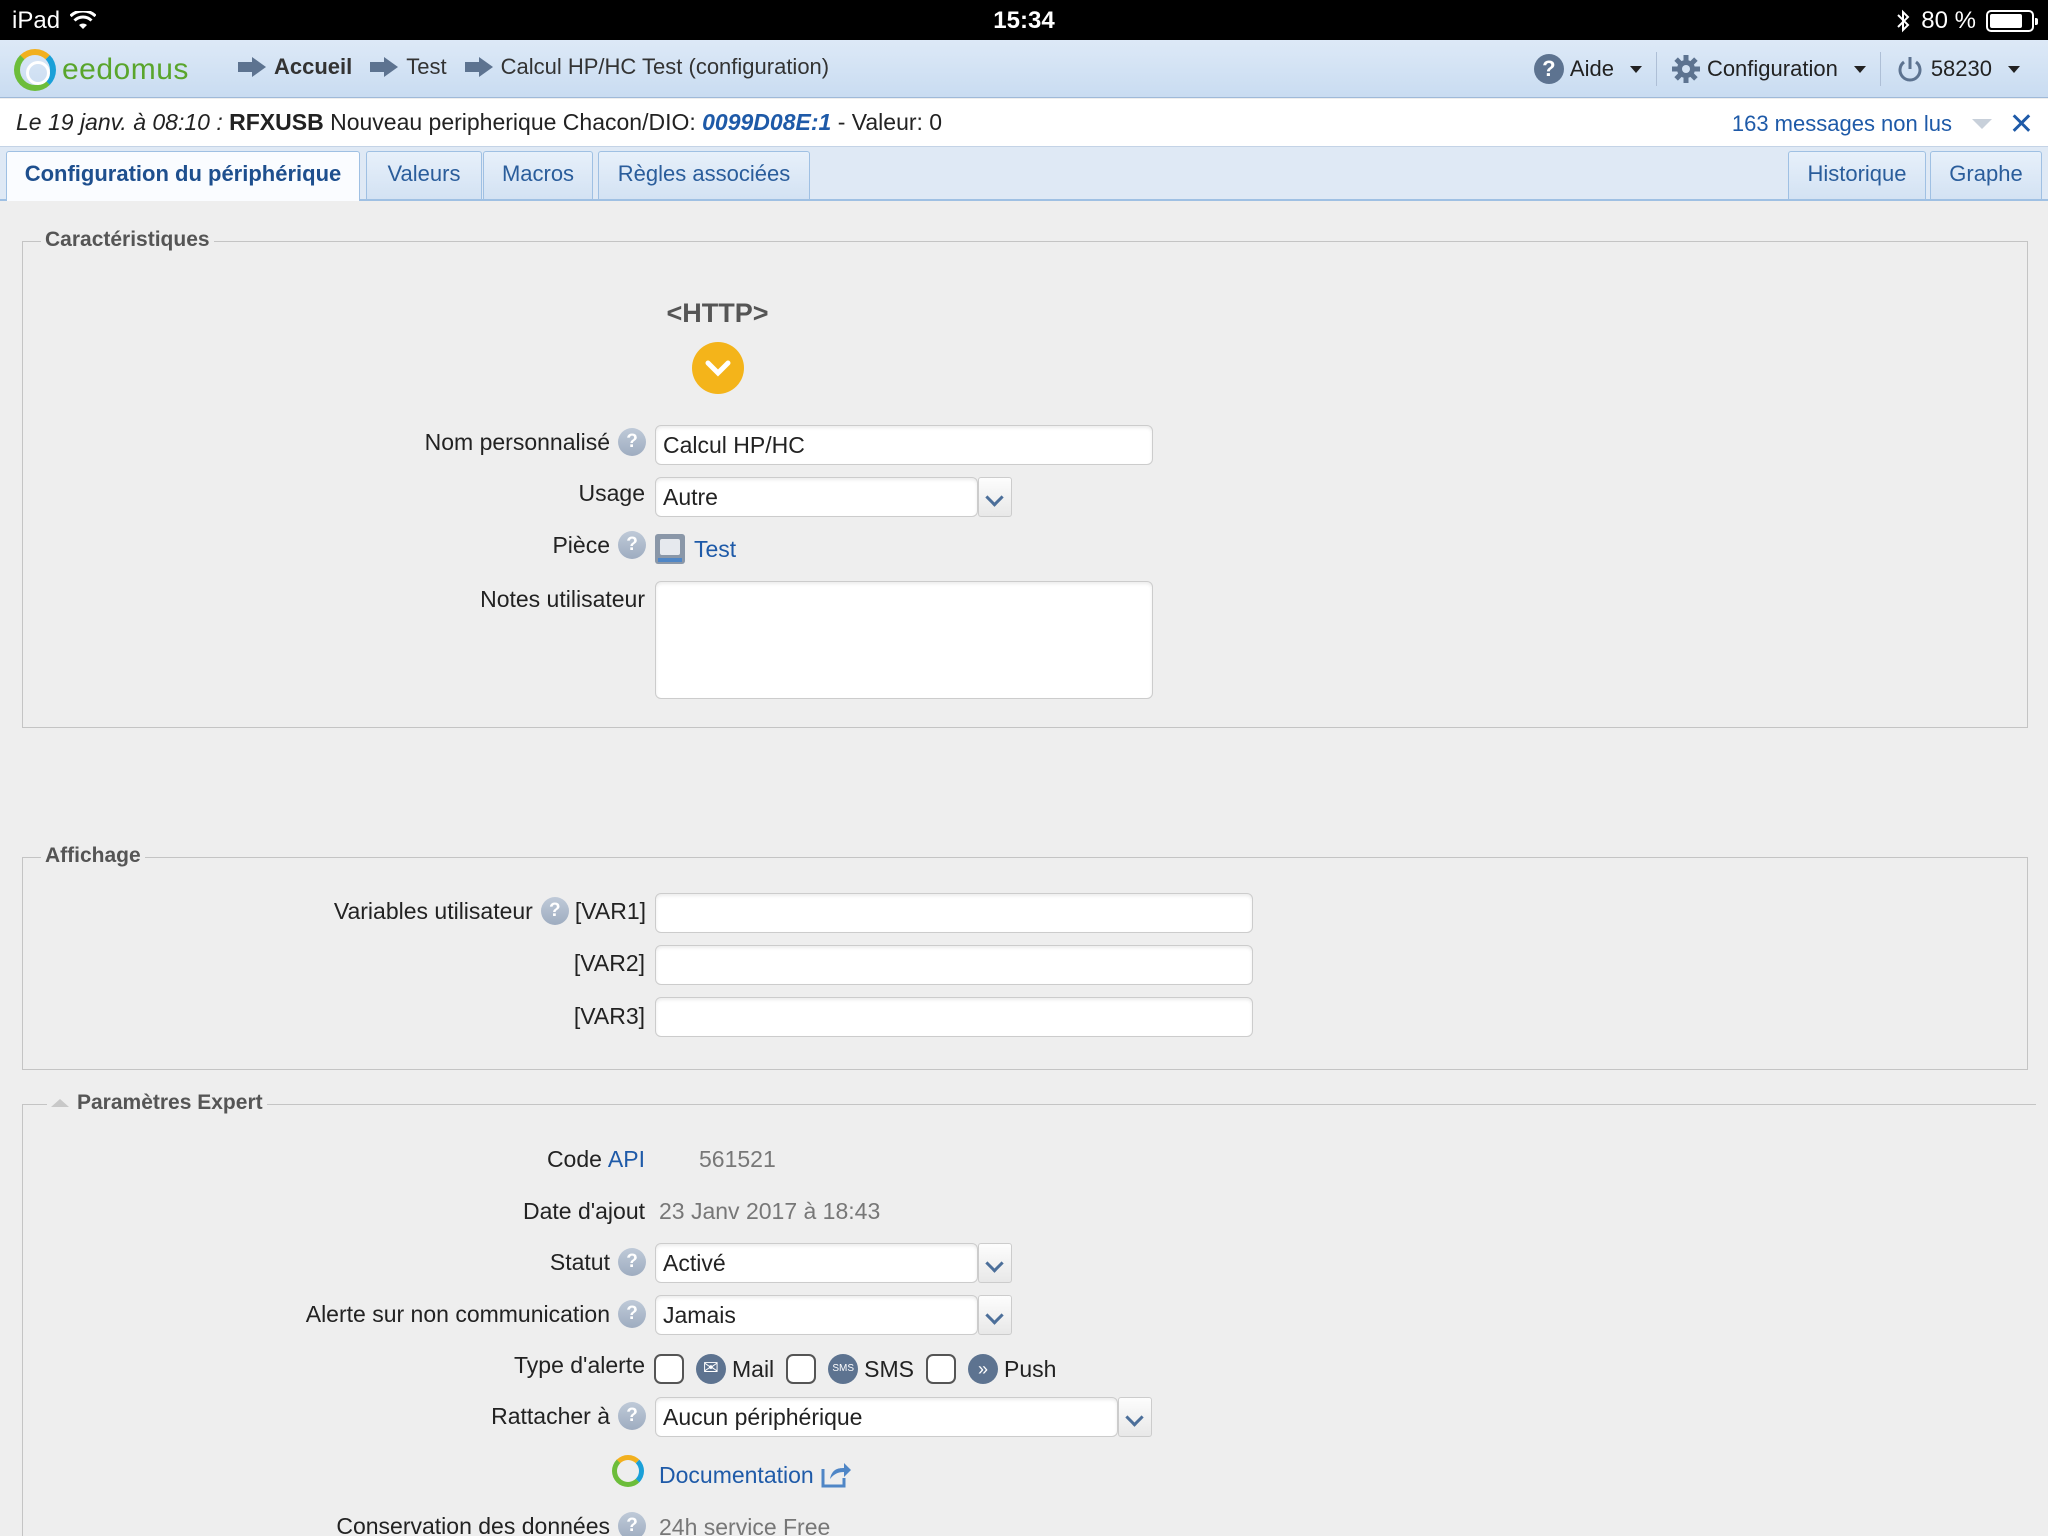 The image size is (2048, 1536). I want to click on status-right: 80 %, so click(1966, 21).